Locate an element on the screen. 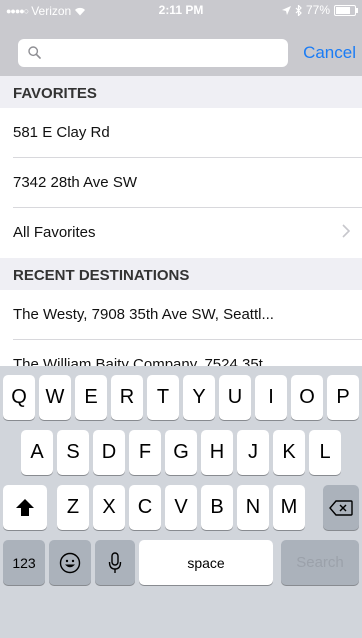  favorite-item-label: 581 E Clay Rd is located at coordinates (61, 132).